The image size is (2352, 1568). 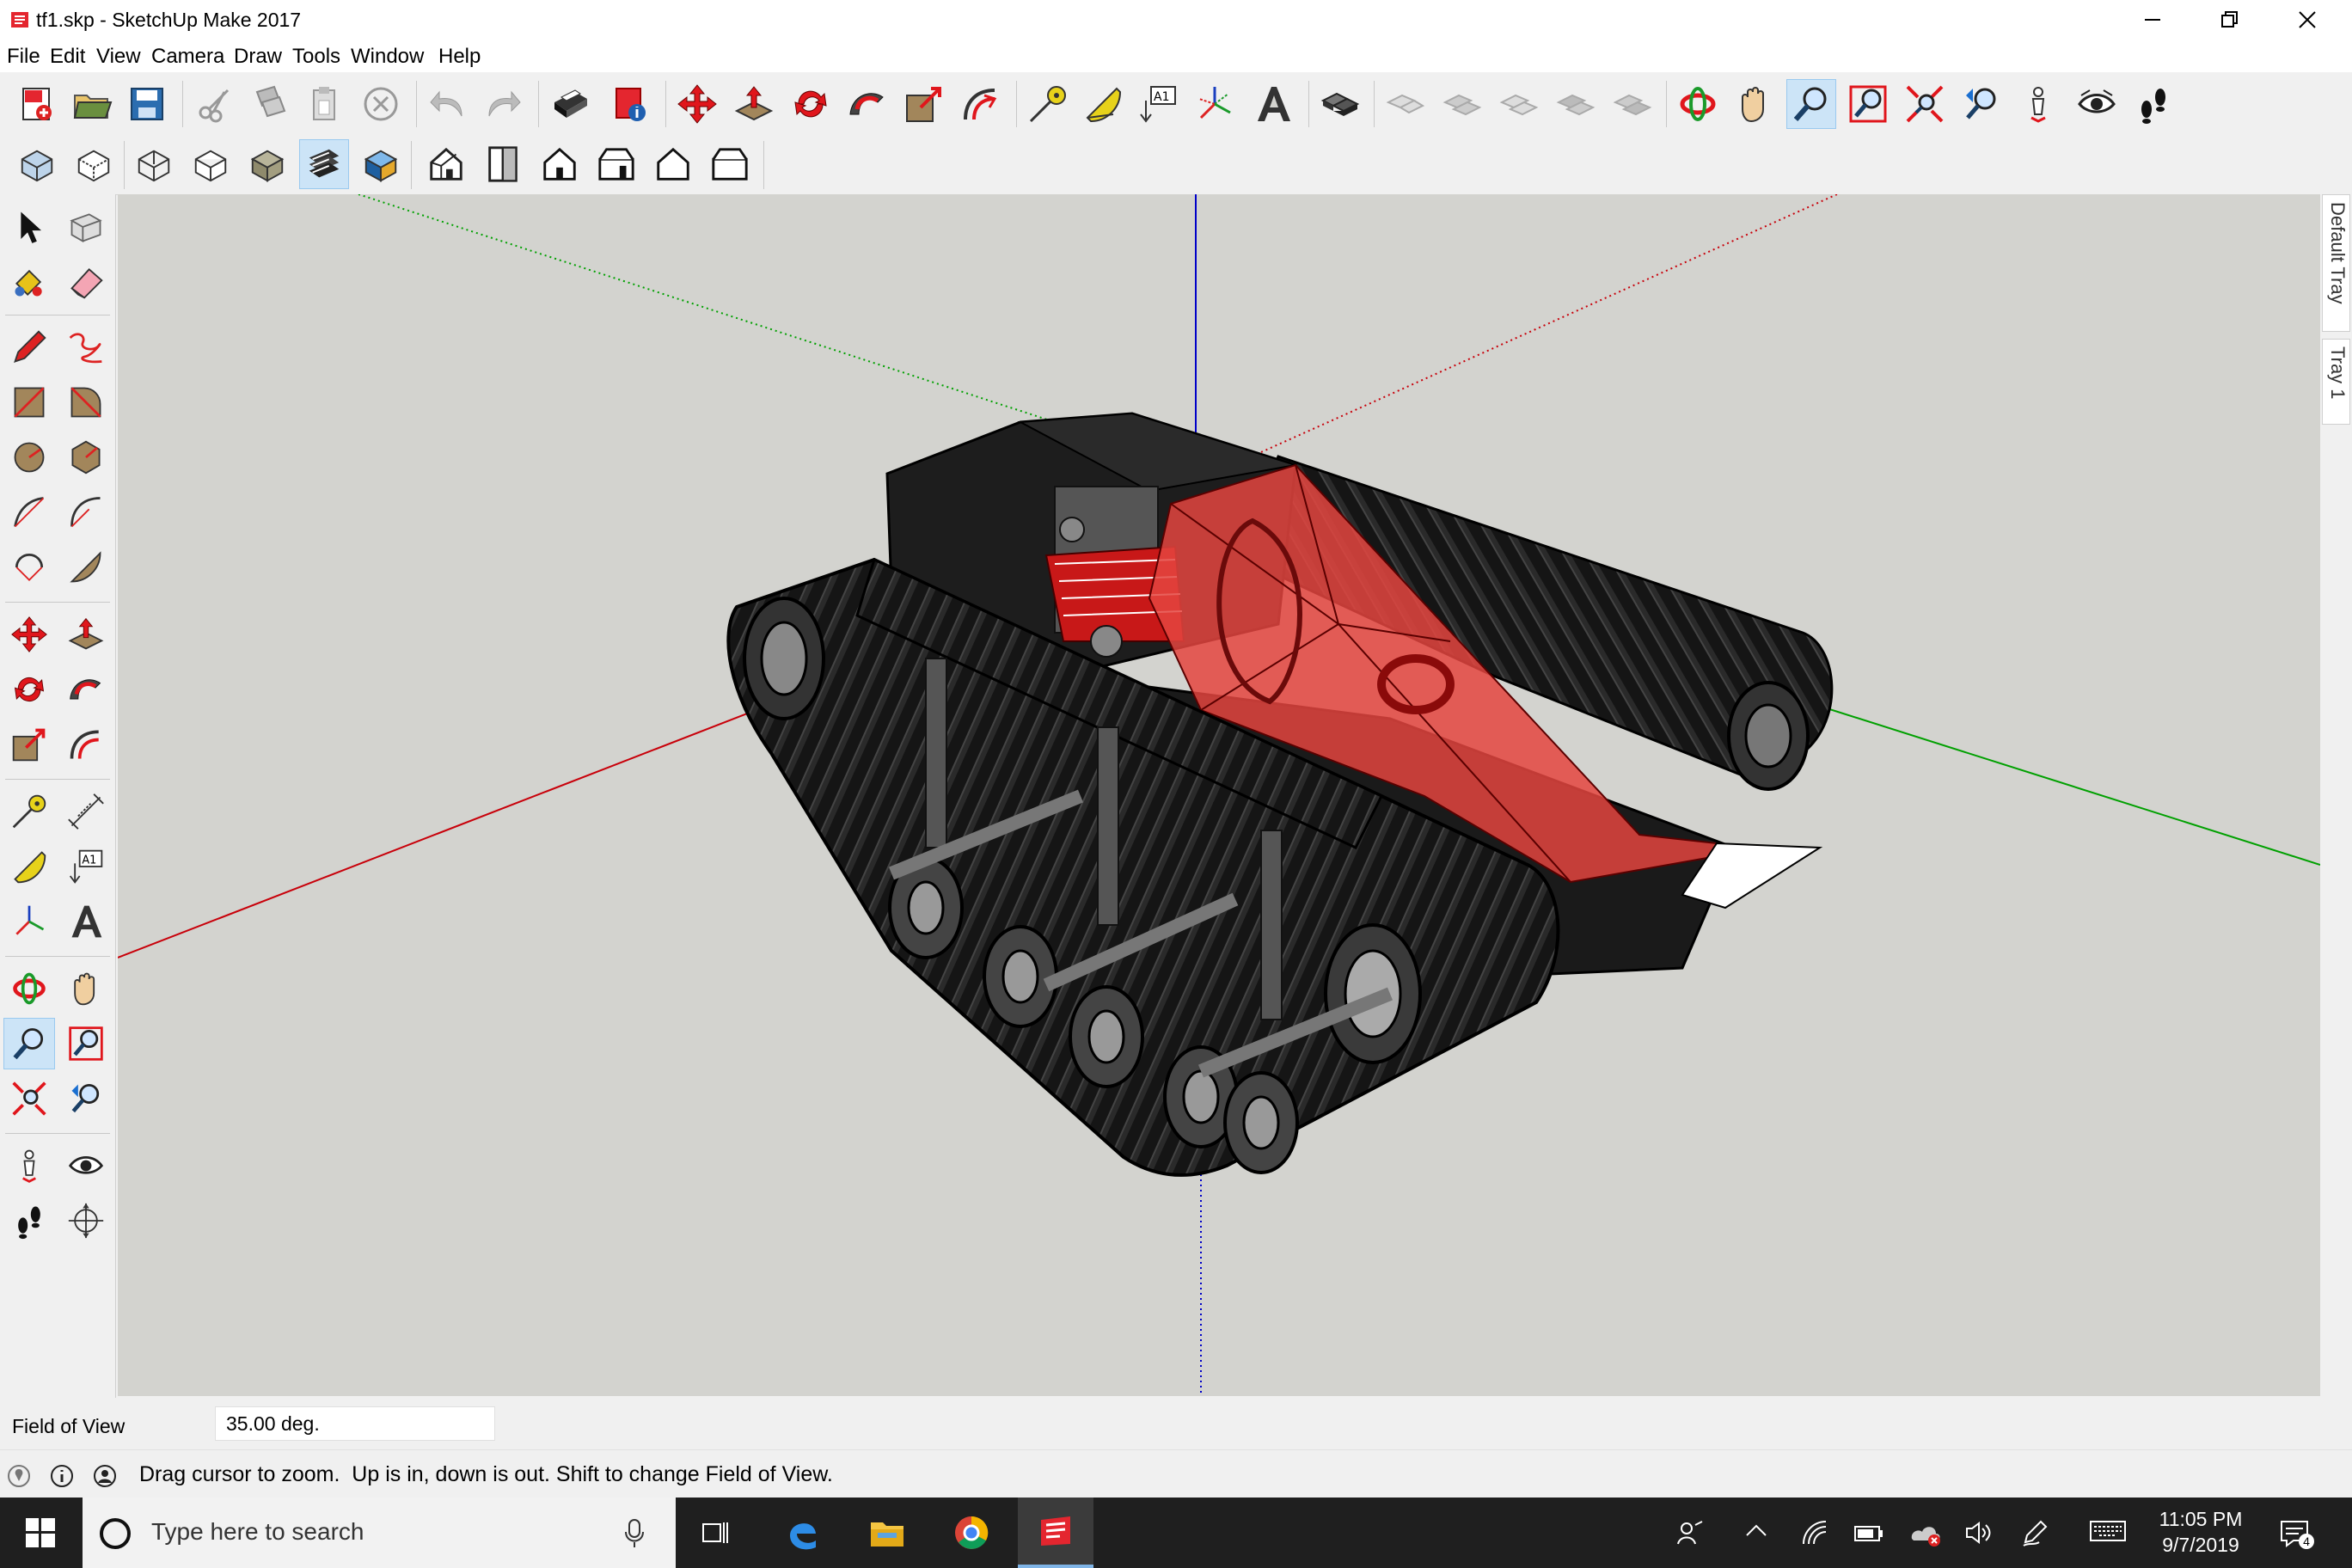 What do you see at coordinates (29, 634) in the screenshot?
I see `move-tool-button` at bounding box center [29, 634].